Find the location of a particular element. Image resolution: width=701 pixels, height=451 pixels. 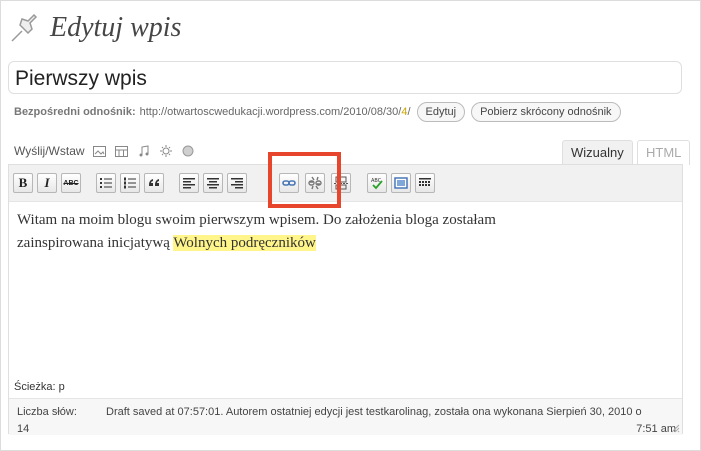

pushpin-icon is located at coordinates (24, 27).